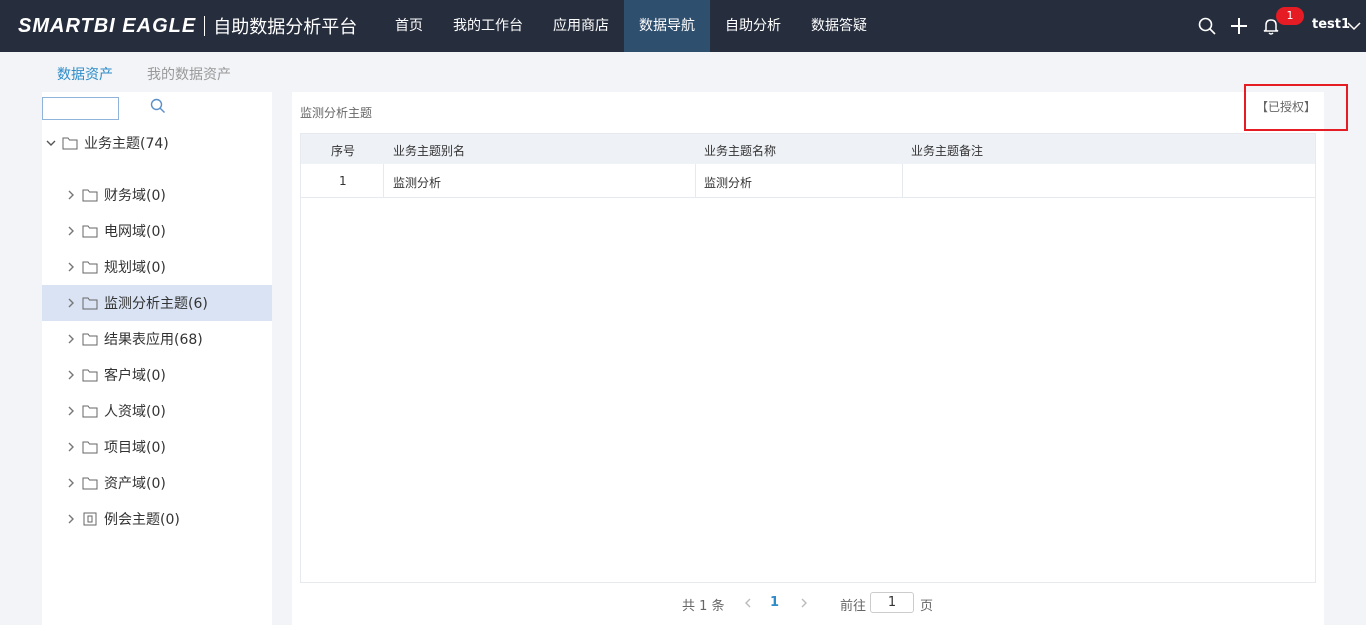 This screenshot has width=1366, height=625. I want to click on add-icon, so click(1239, 26).